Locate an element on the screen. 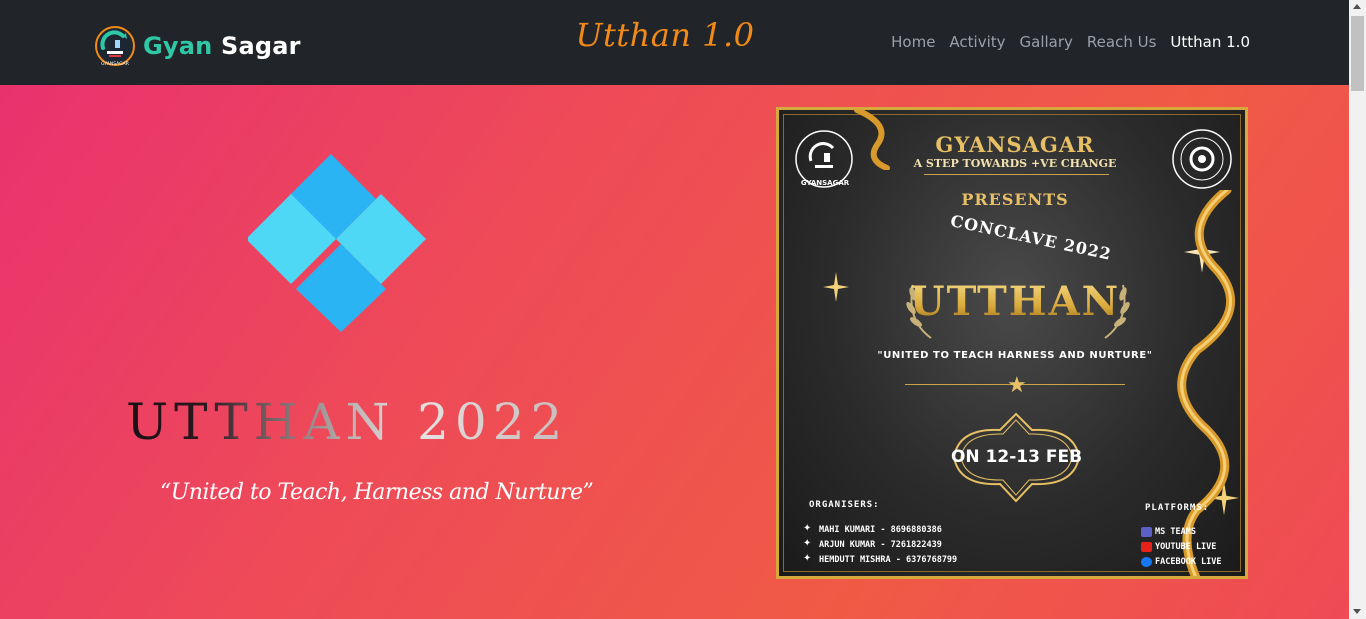 This screenshot has height=619, width=1366. youtube-icon is located at coordinates (1146, 547).